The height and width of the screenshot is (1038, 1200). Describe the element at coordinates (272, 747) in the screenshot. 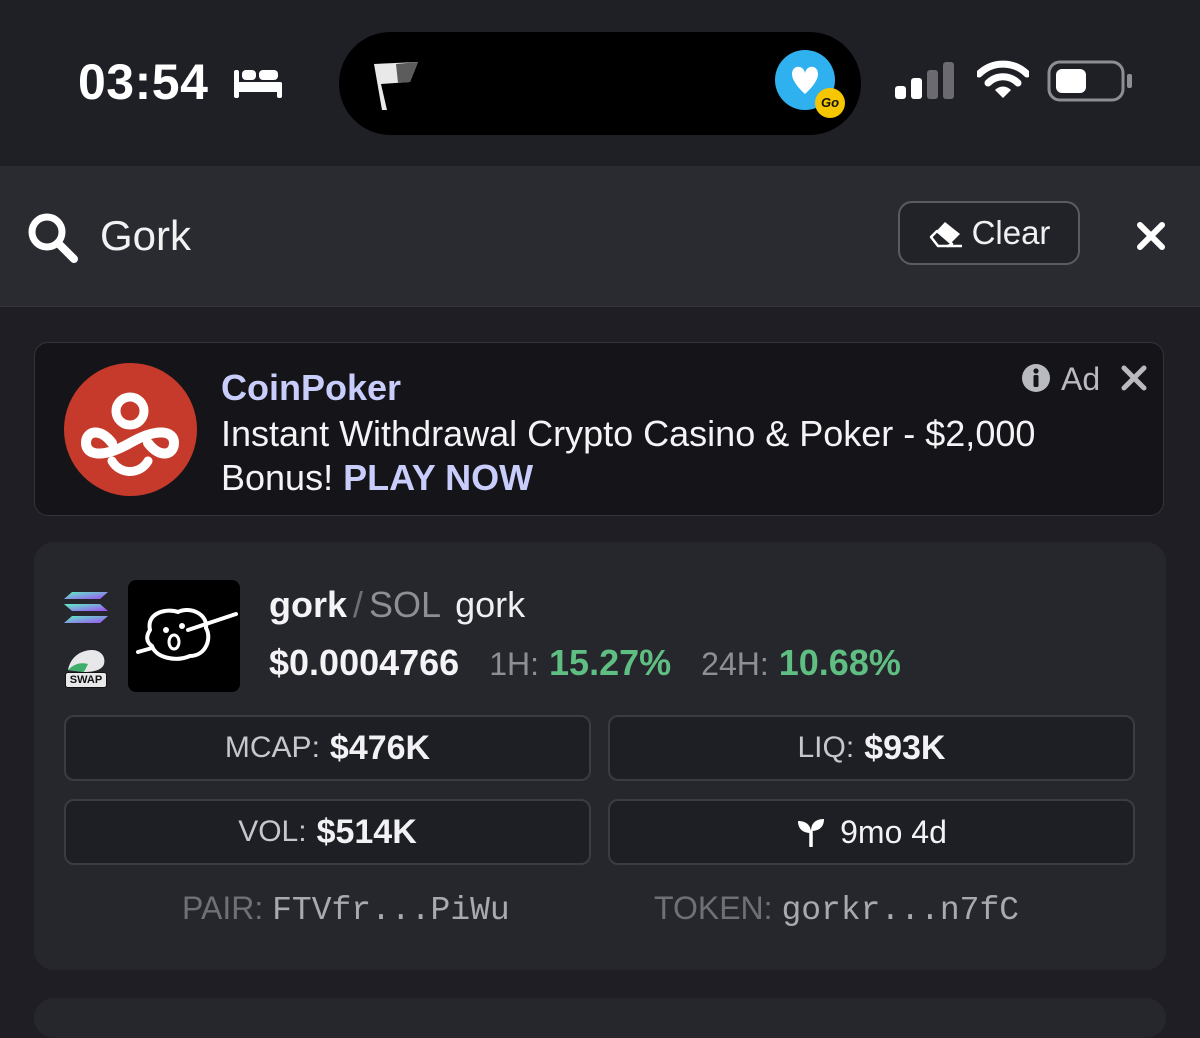

I see `mcap-label: MCAP:` at that location.